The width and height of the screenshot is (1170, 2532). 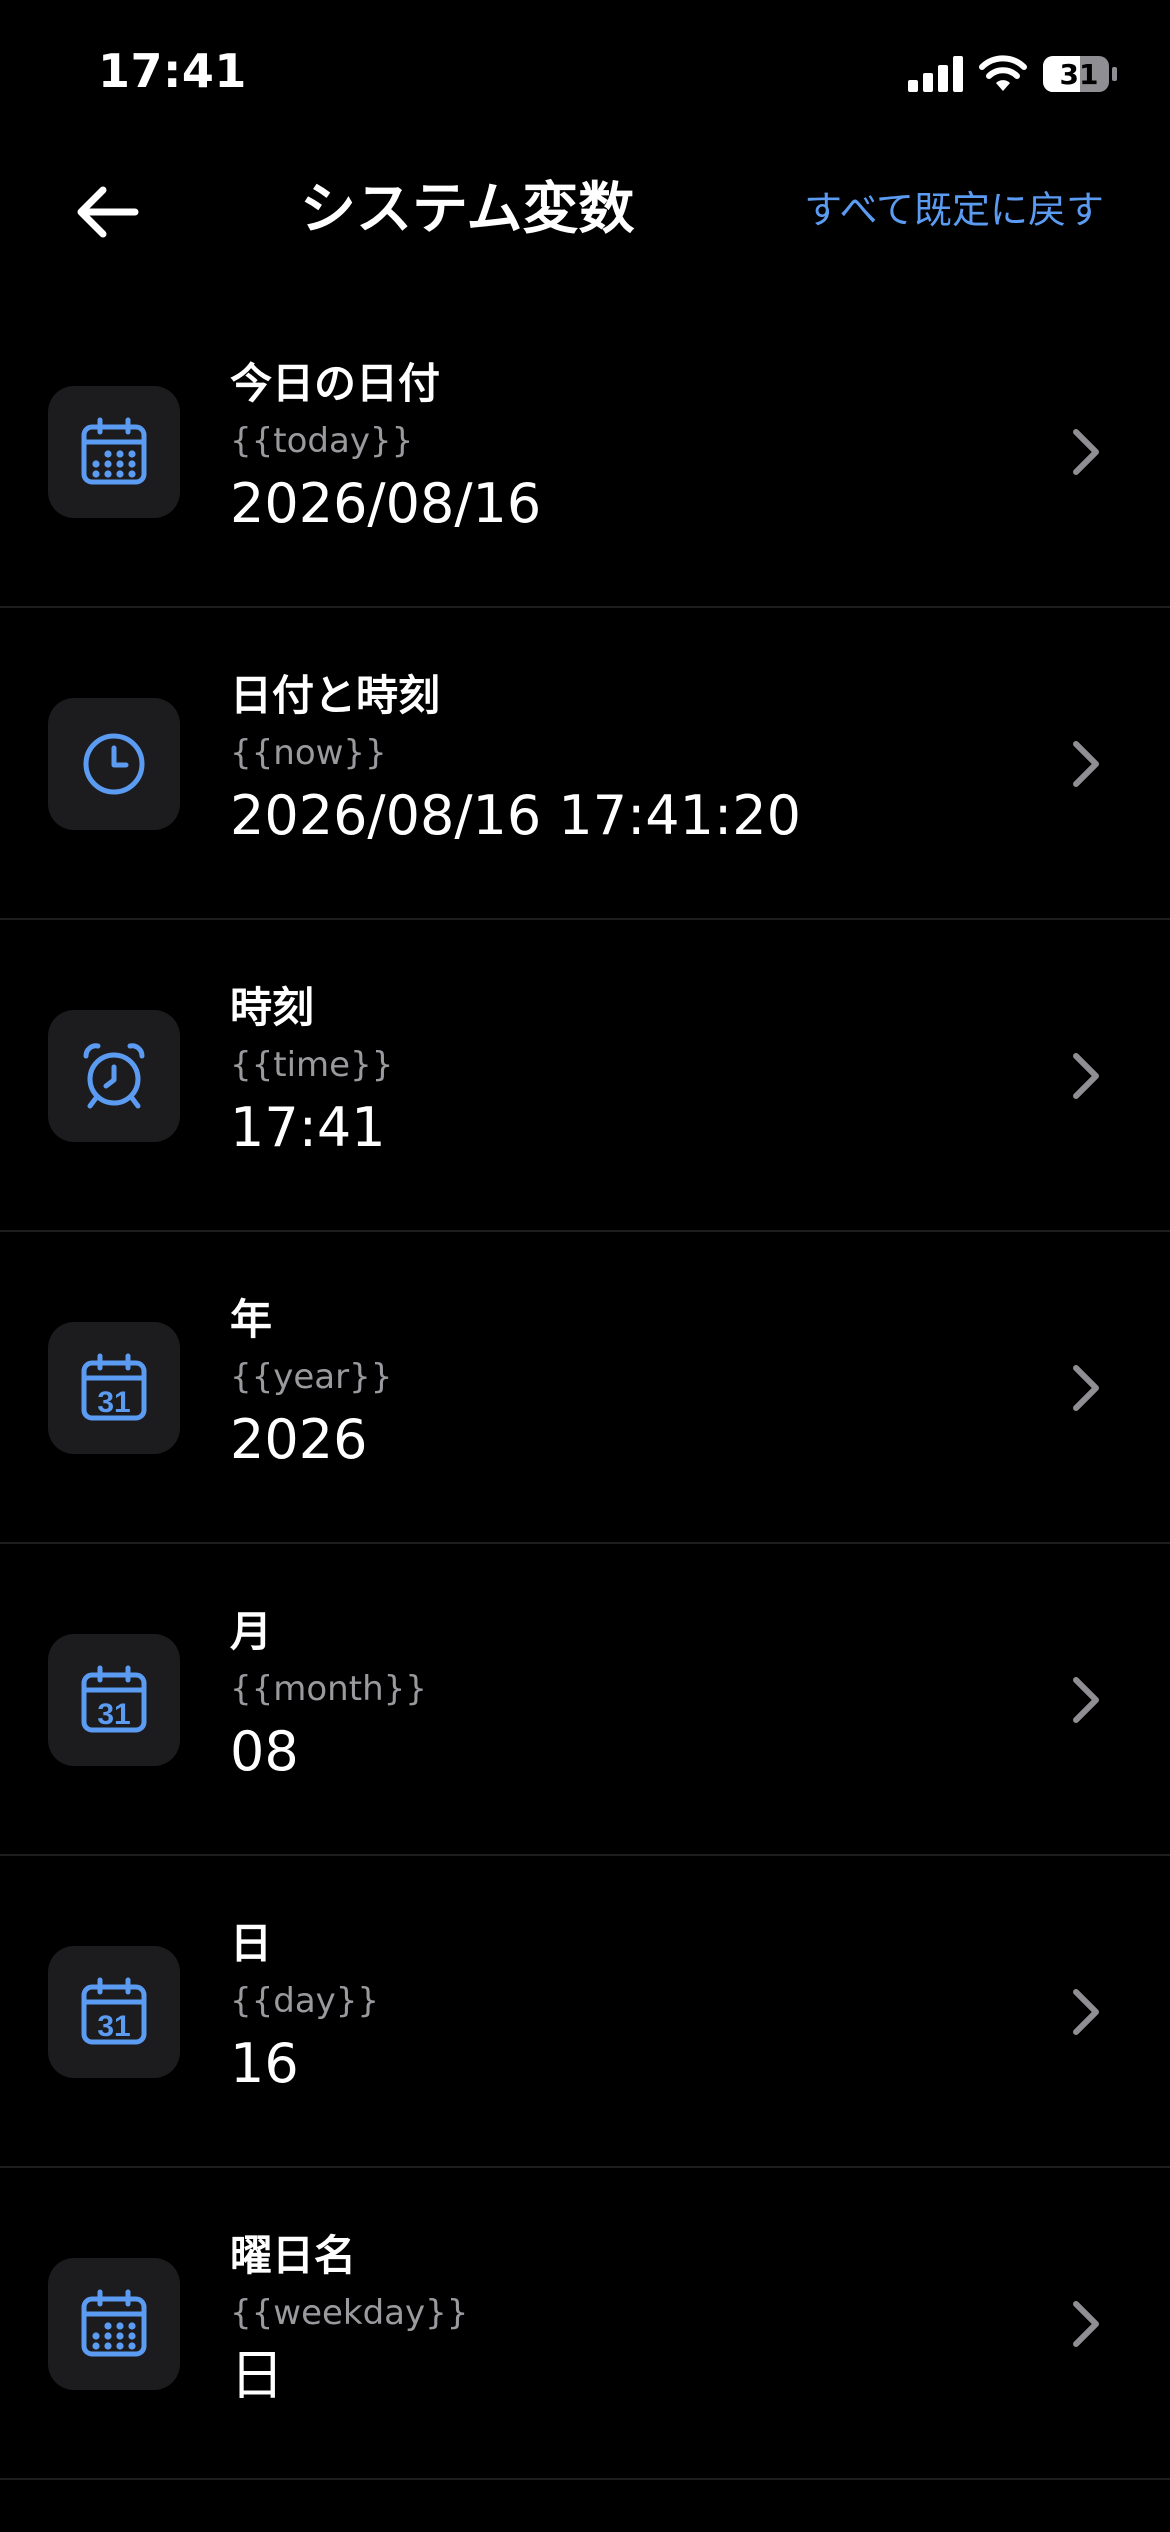 What do you see at coordinates (630, 448) in the screenshot?
I see `variable-text: 今日の日付 {{today}} 2026/08/16` at bounding box center [630, 448].